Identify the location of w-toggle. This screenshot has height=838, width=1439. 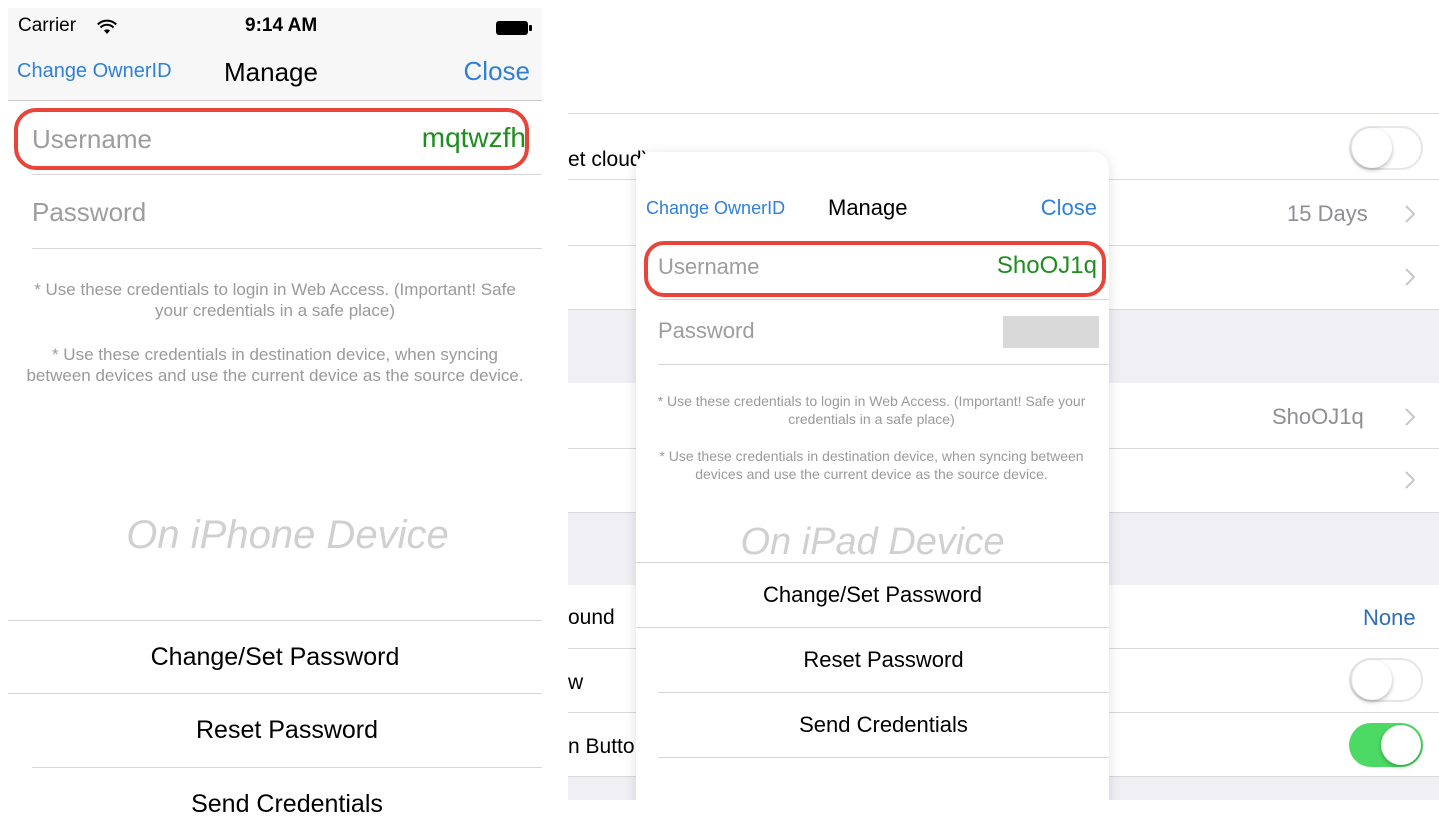
(1386, 680).